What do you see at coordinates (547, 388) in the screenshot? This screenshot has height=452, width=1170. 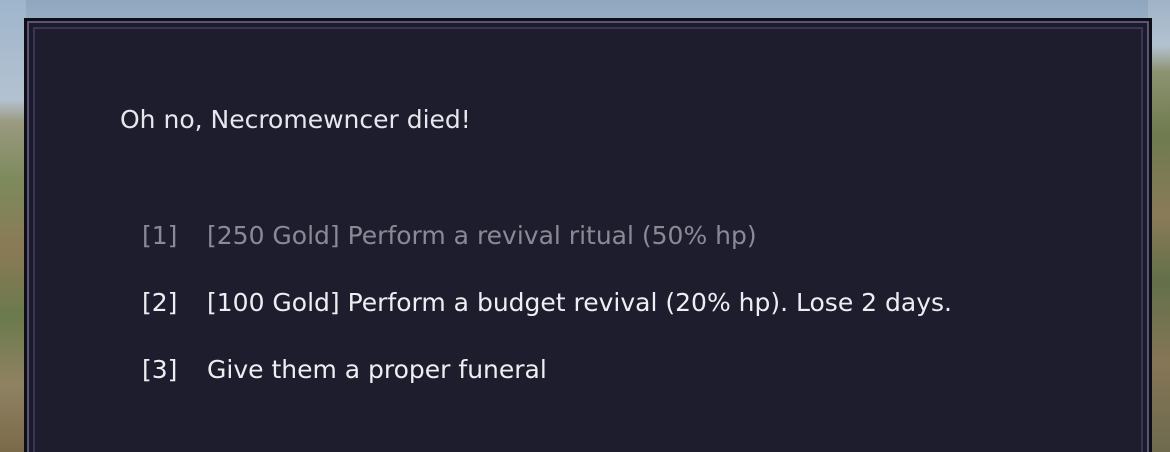 I see `option-3-funeral: [3] Give them a proper funeral` at bounding box center [547, 388].